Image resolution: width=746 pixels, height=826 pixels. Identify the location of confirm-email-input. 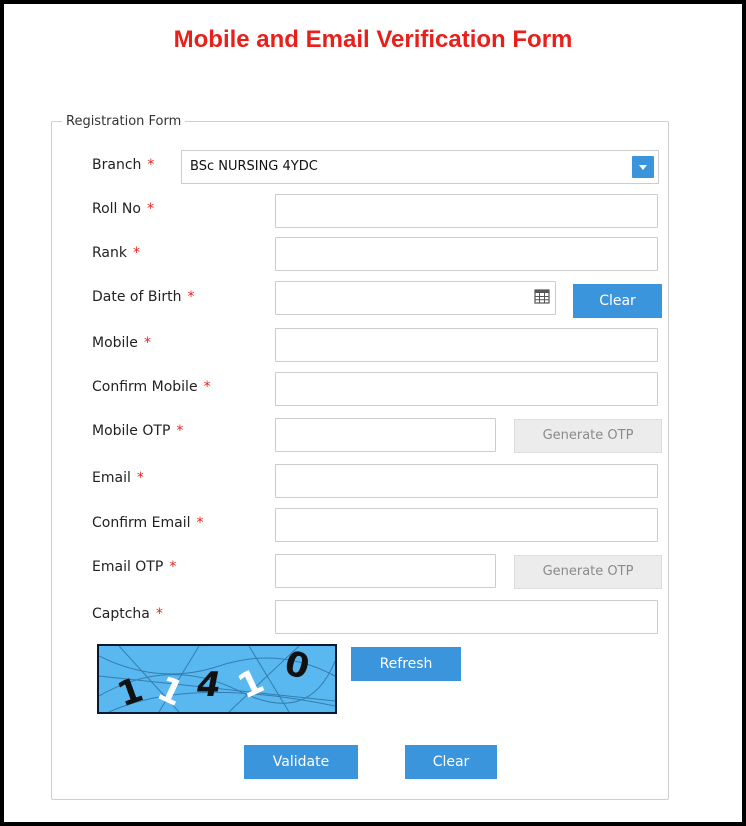
(466, 525).